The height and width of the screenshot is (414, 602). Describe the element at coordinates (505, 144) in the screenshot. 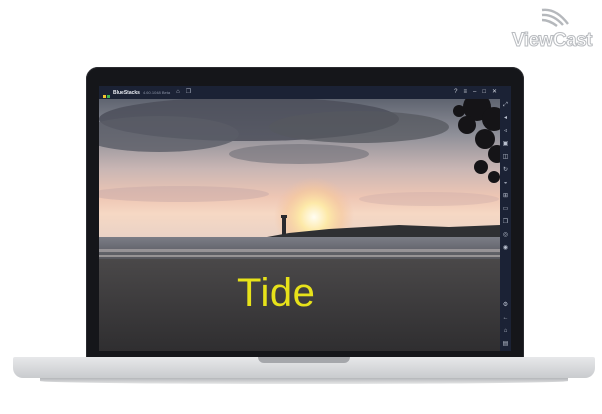

I see `video-record-icon: ▣` at that location.